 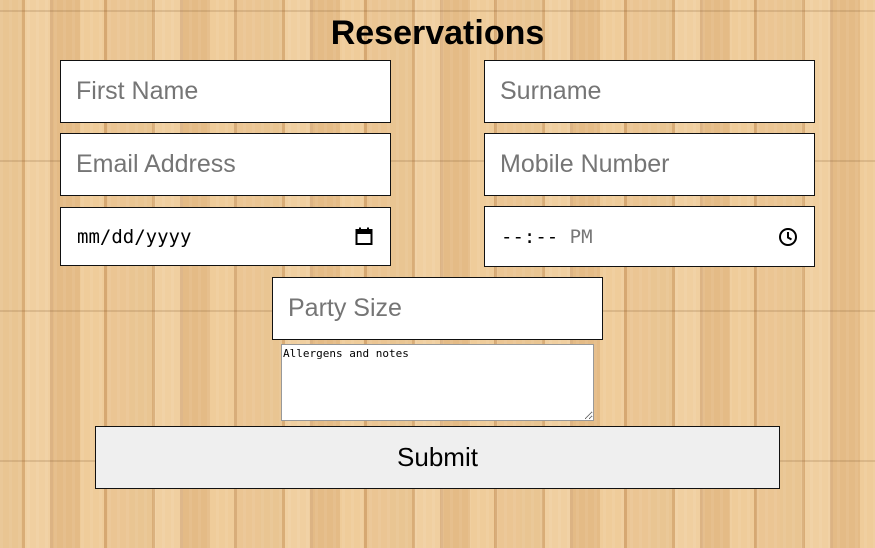 What do you see at coordinates (530, 236) in the screenshot?
I see `time-hour-minute: --:--` at bounding box center [530, 236].